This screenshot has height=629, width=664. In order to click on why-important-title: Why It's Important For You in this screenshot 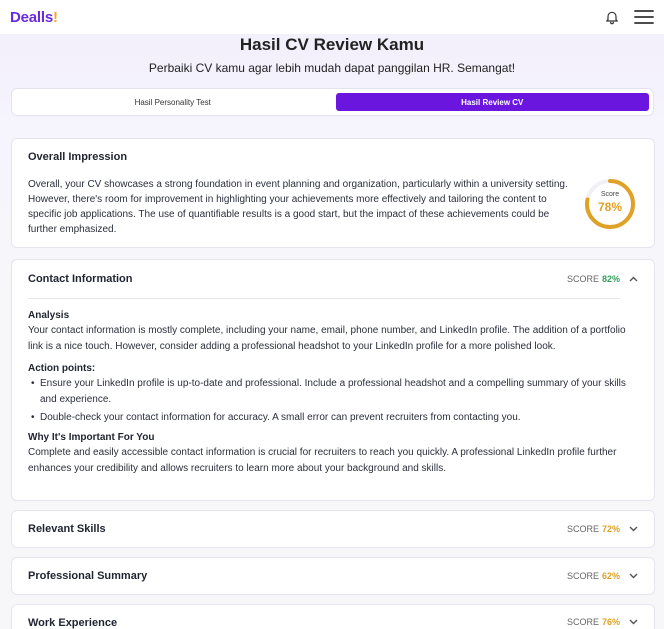, I will do `click(91, 437)`.